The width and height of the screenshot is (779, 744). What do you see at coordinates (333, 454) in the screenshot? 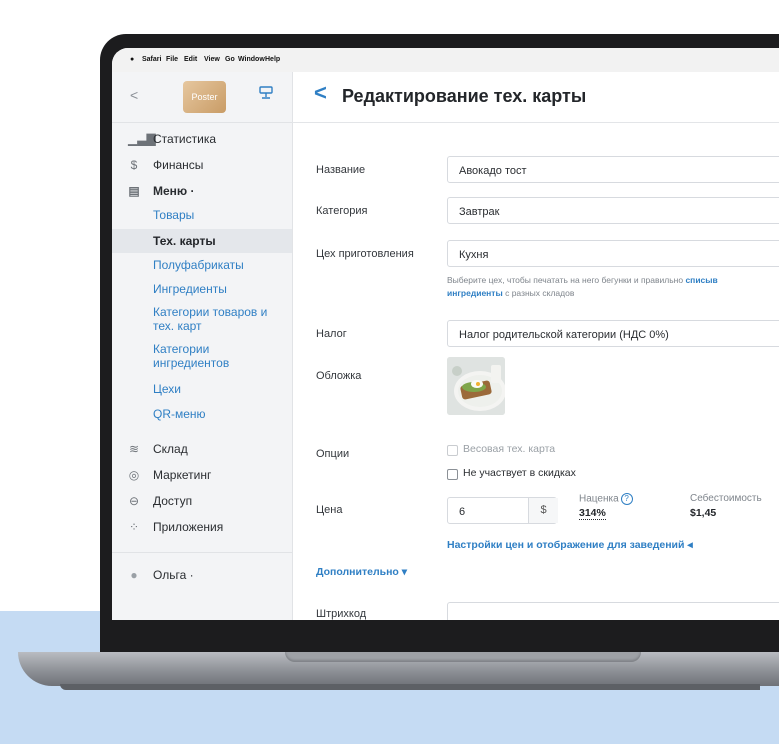
I see `options-label: Опции` at bounding box center [333, 454].